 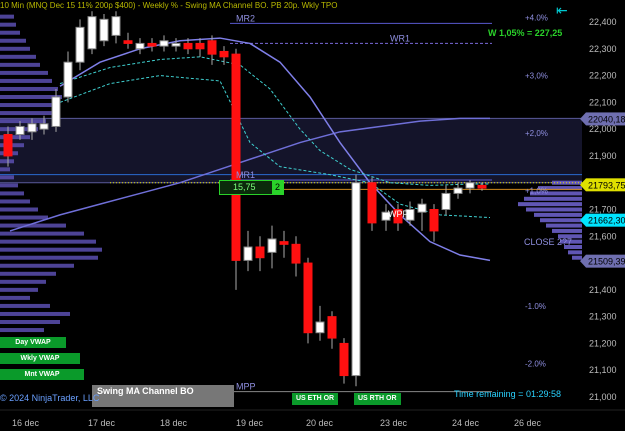 I want to click on x-tick-label: 26 dec, so click(x=528, y=423).